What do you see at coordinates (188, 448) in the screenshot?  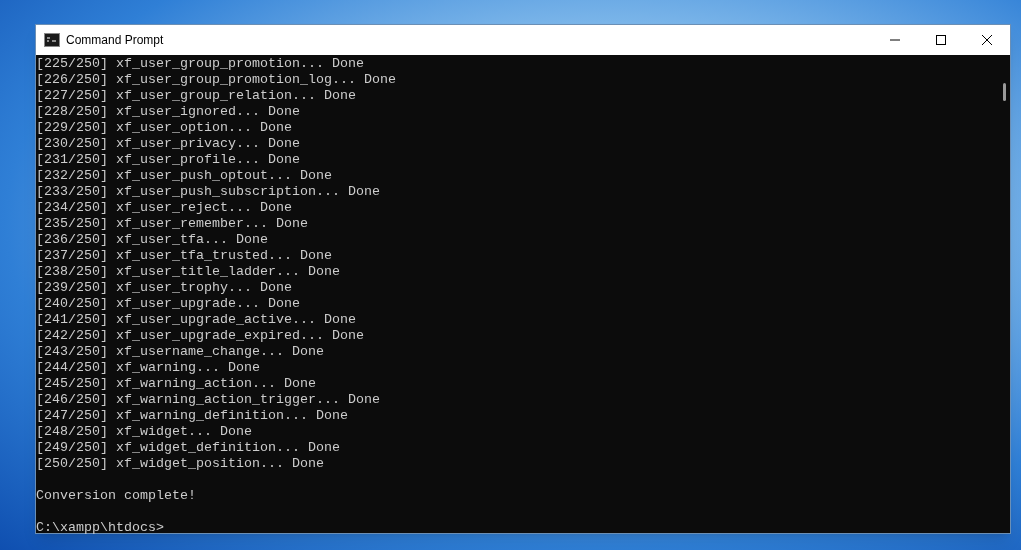 I see `output-line: [249/250] xf_widget_definition... Done` at bounding box center [188, 448].